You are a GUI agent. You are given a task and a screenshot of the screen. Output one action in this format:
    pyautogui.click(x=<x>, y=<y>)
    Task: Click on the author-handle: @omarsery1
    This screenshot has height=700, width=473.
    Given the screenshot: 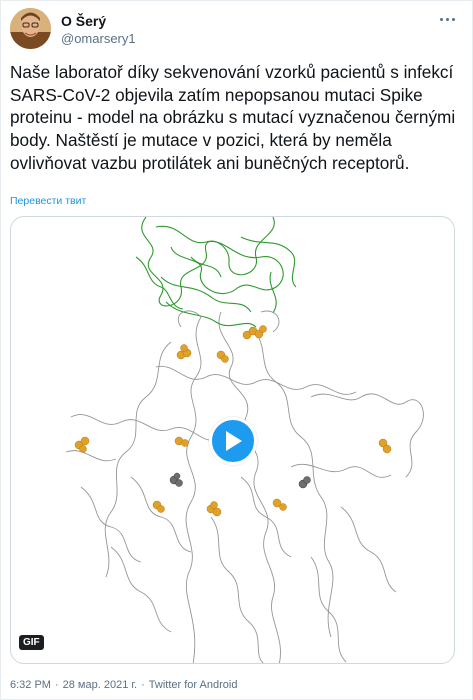 What is the action you would take?
    pyautogui.click(x=98, y=38)
    